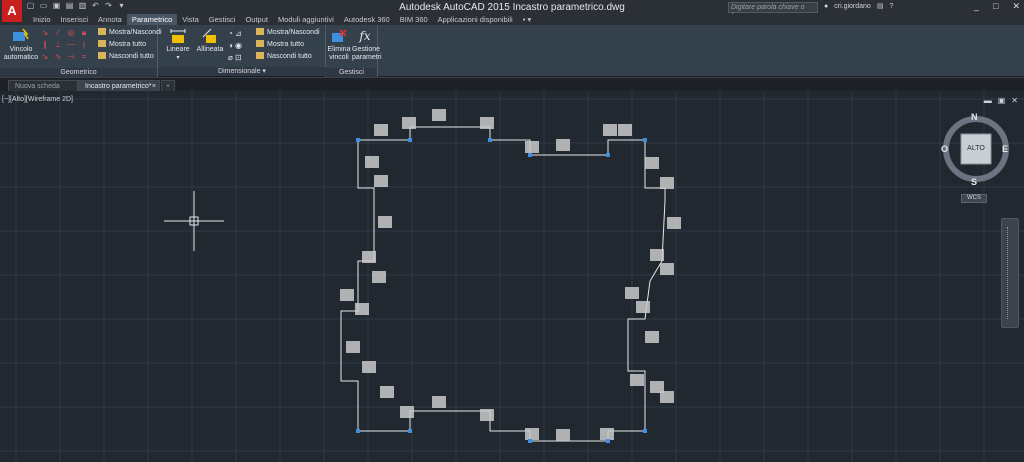  What do you see at coordinates (121, 6) in the screenshot?
I see `dropdown-icon: ▾` at bounding box center [121, 6].